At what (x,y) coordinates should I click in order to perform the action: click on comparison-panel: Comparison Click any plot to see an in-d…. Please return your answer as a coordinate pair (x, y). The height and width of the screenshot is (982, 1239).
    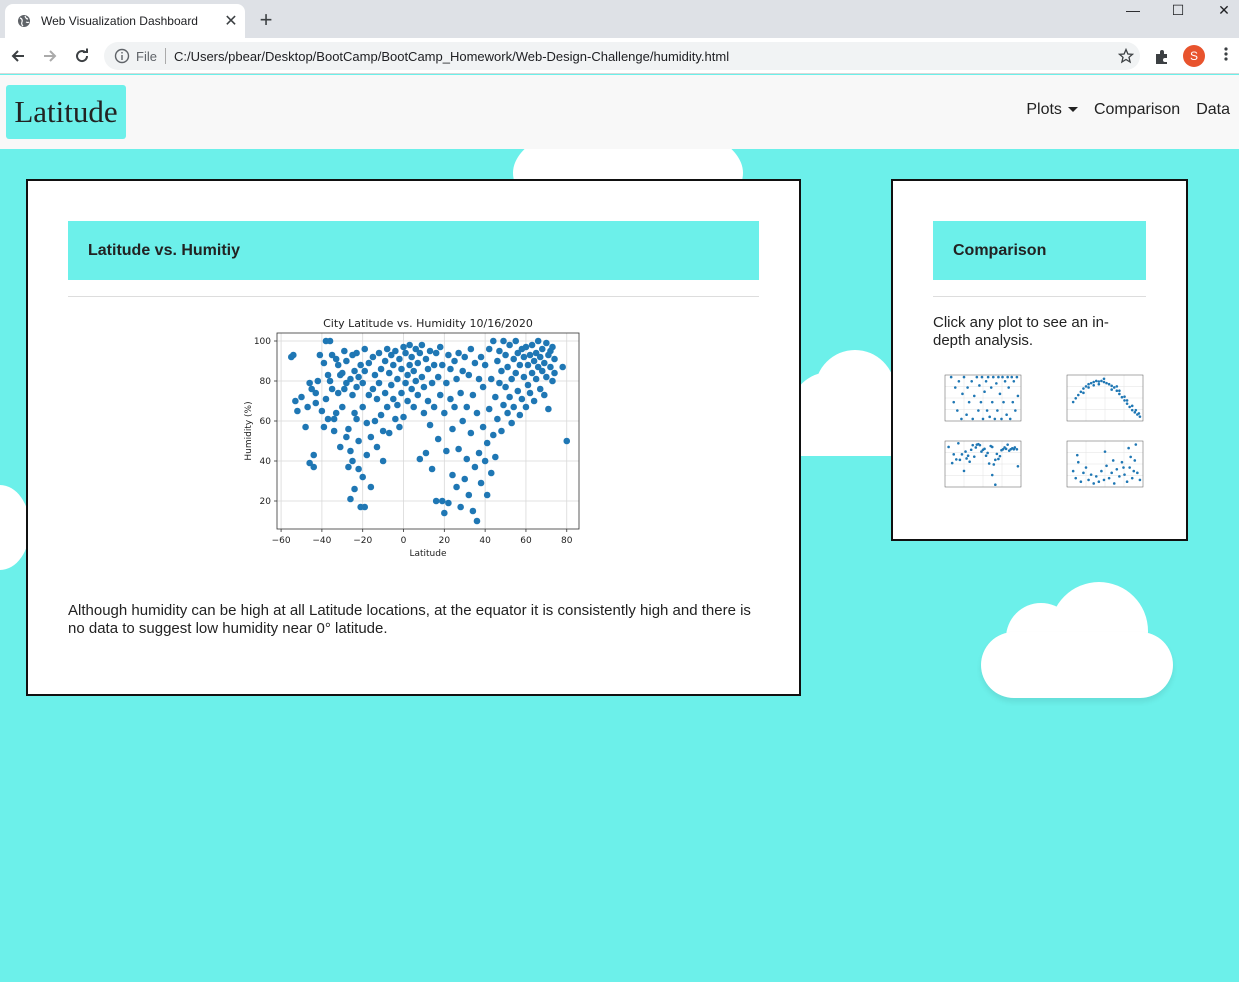
    Looking at the image, I should click on (1039, 360).